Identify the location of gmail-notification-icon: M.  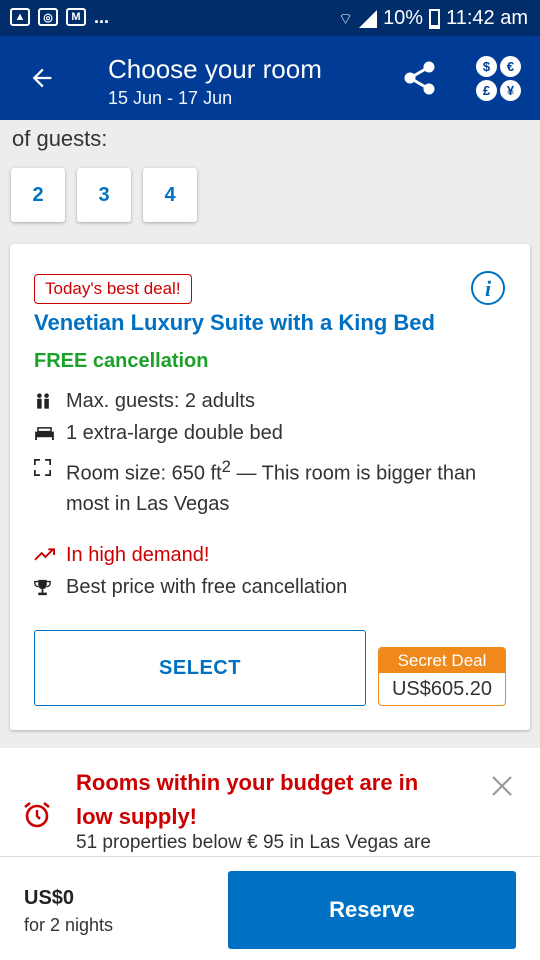
(76, 17).